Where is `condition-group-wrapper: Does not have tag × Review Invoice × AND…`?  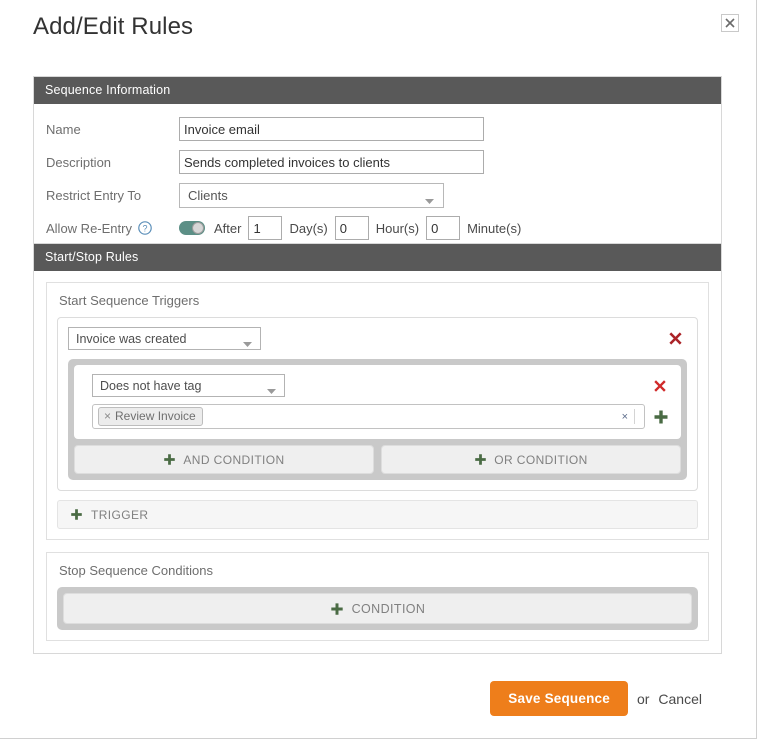
condition-group-wrapper: Does not have tag × Review Invoice × AND… is located at coordinates (377, 419).